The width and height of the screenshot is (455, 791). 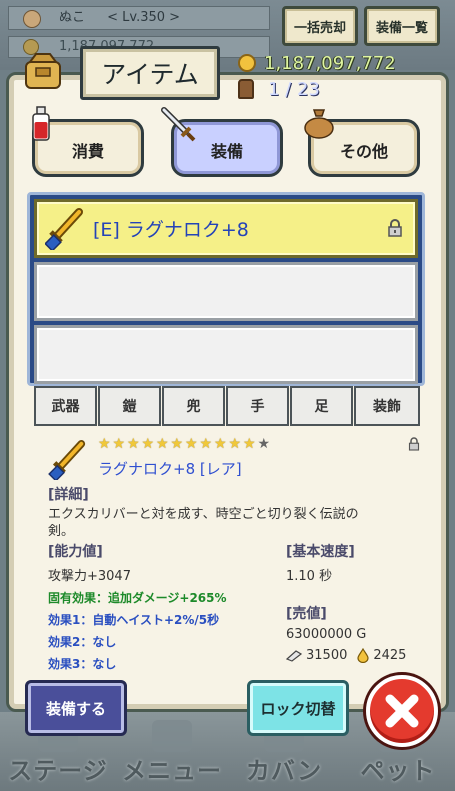 I want to click on tab-accessory: 装飾, so click(x=387, y=406).